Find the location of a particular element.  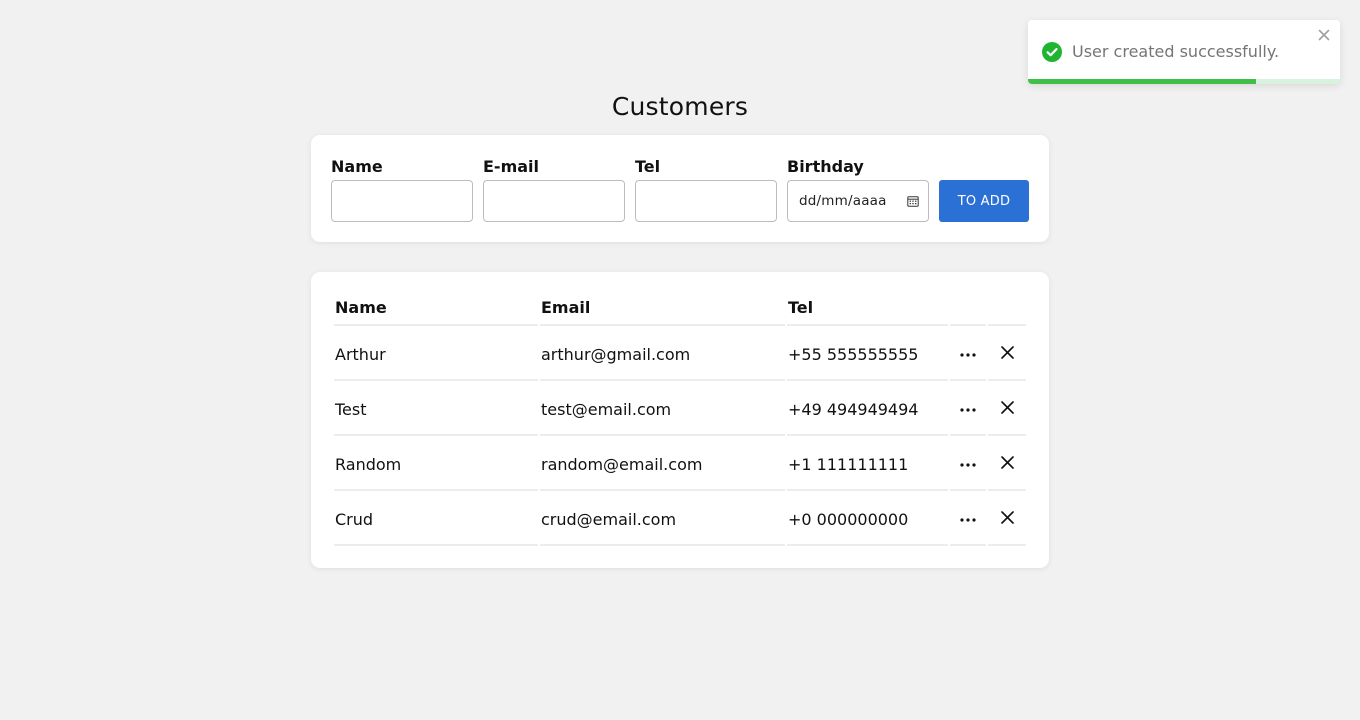

header-more is located at coordinates (968, 308).